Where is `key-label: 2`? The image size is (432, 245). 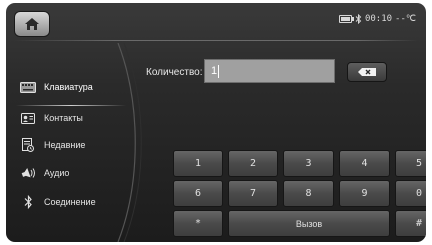
key-label: 2 is located at coordinates (253, 163).